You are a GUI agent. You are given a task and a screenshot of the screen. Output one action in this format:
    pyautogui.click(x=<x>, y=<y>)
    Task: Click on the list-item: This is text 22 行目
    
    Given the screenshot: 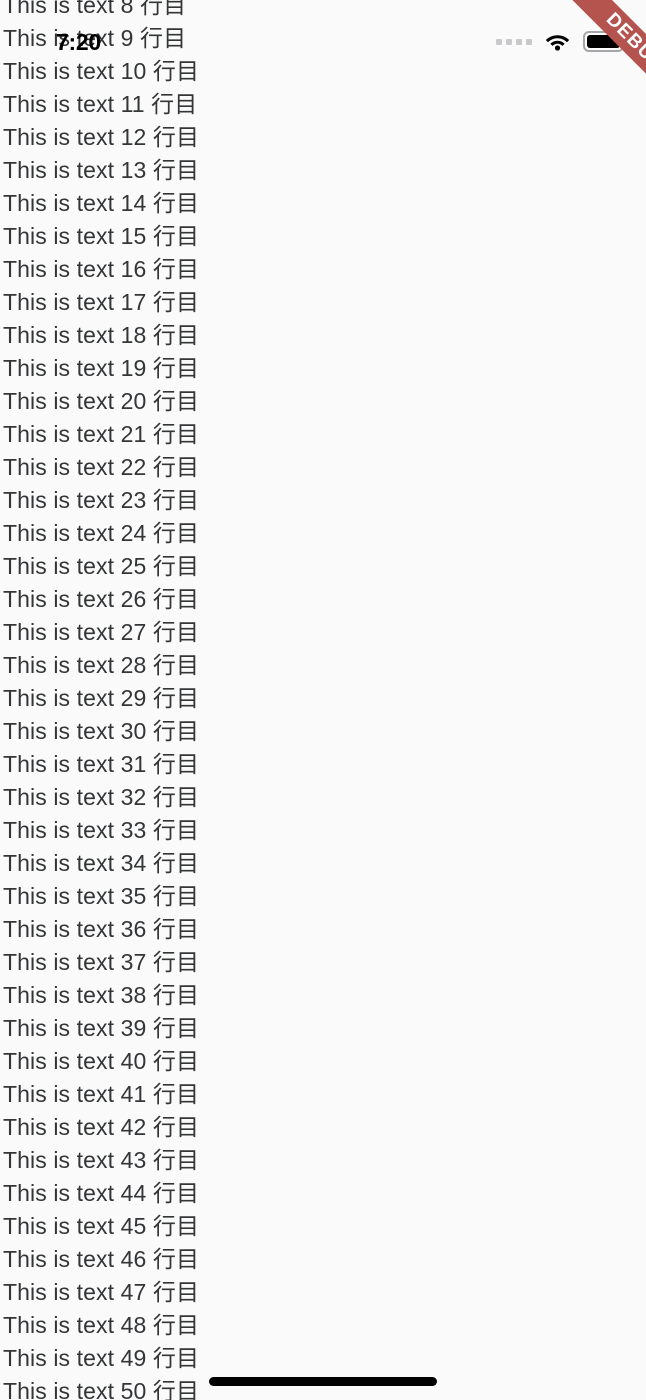 What is the action you would take?
    pyautogui.click(x=101, y=467)
    